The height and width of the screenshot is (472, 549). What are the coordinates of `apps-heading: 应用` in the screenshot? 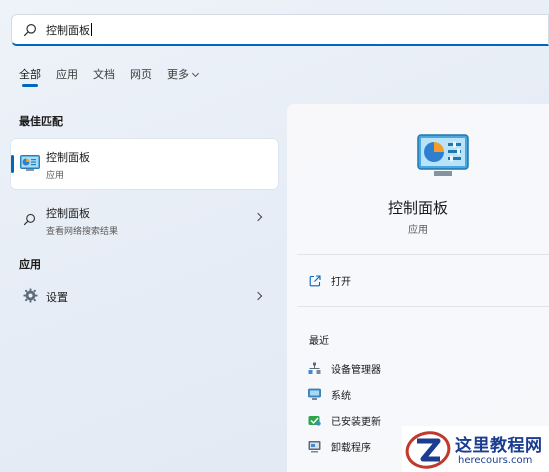 It's located at (30, 264).